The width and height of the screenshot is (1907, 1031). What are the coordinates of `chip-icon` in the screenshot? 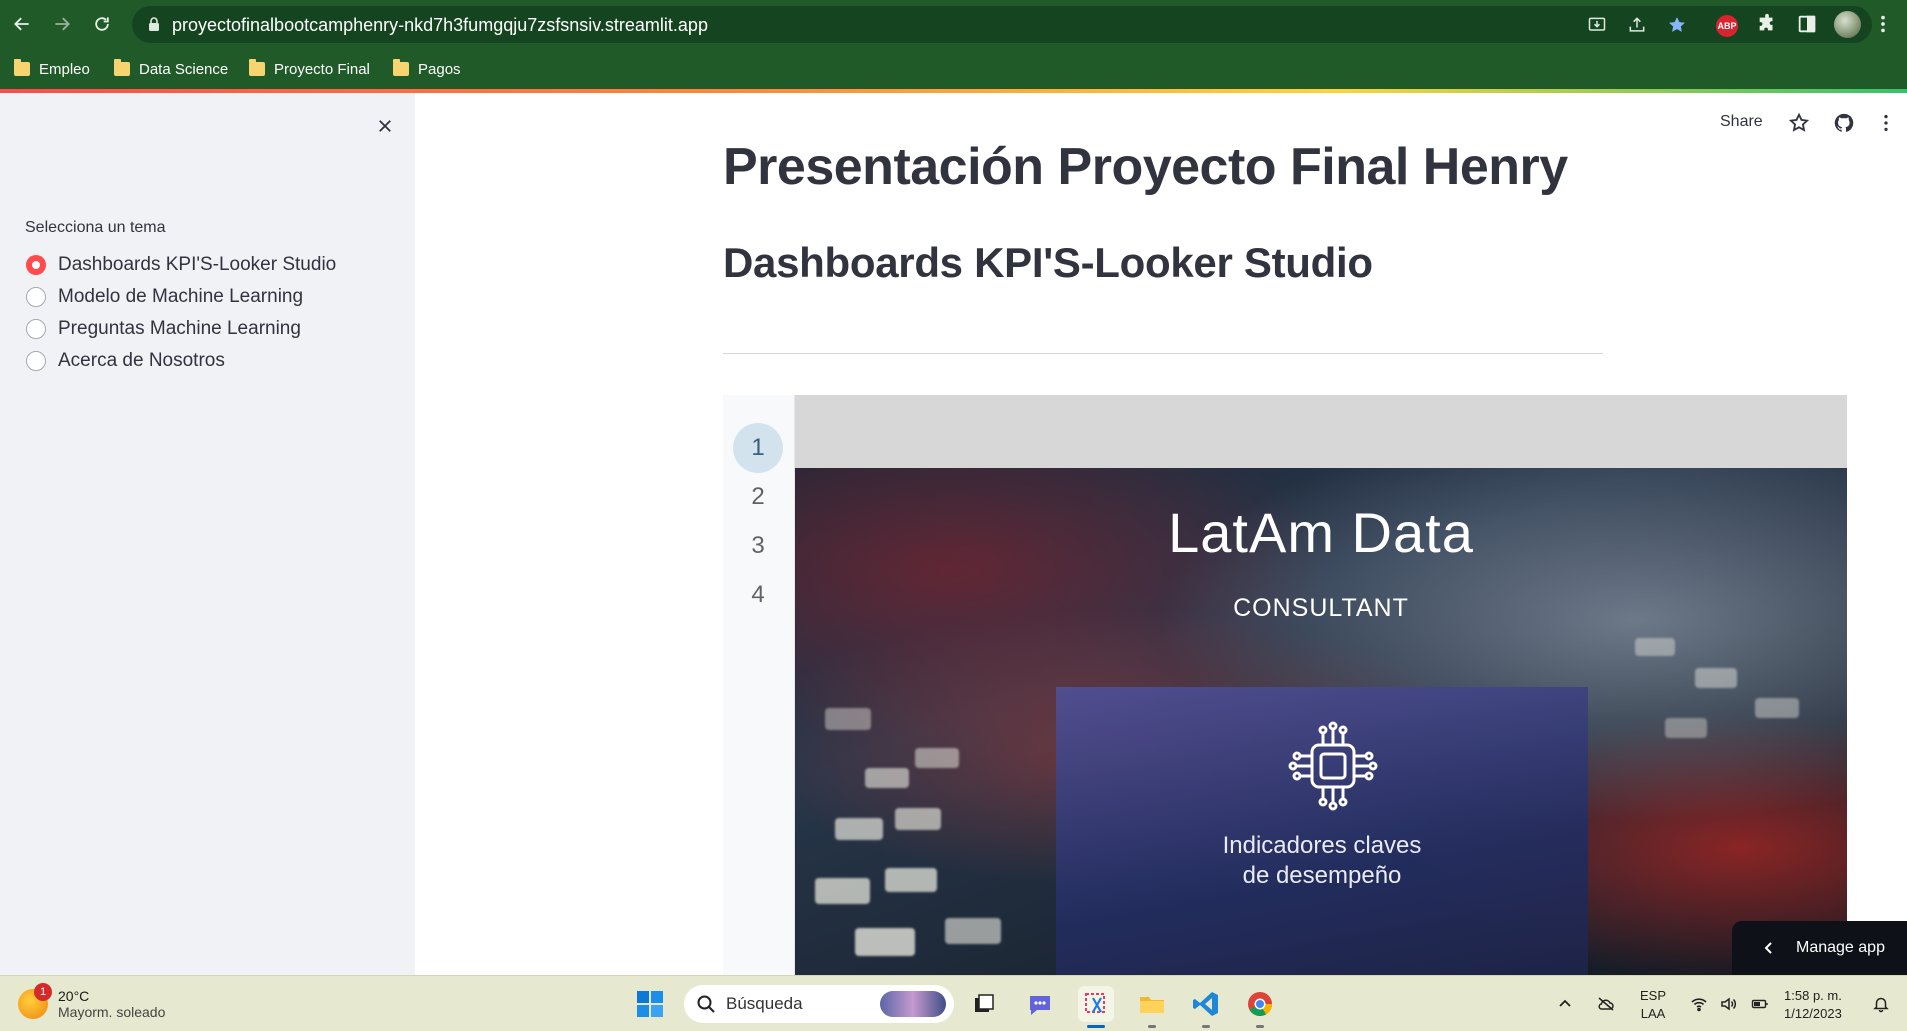 It's located at (1333, 766).